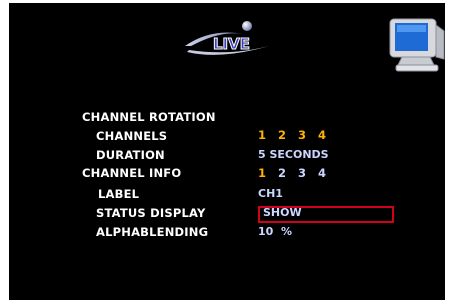  I want to click on channel-info-heading: CHANNEL INFO, so click(132, 173).